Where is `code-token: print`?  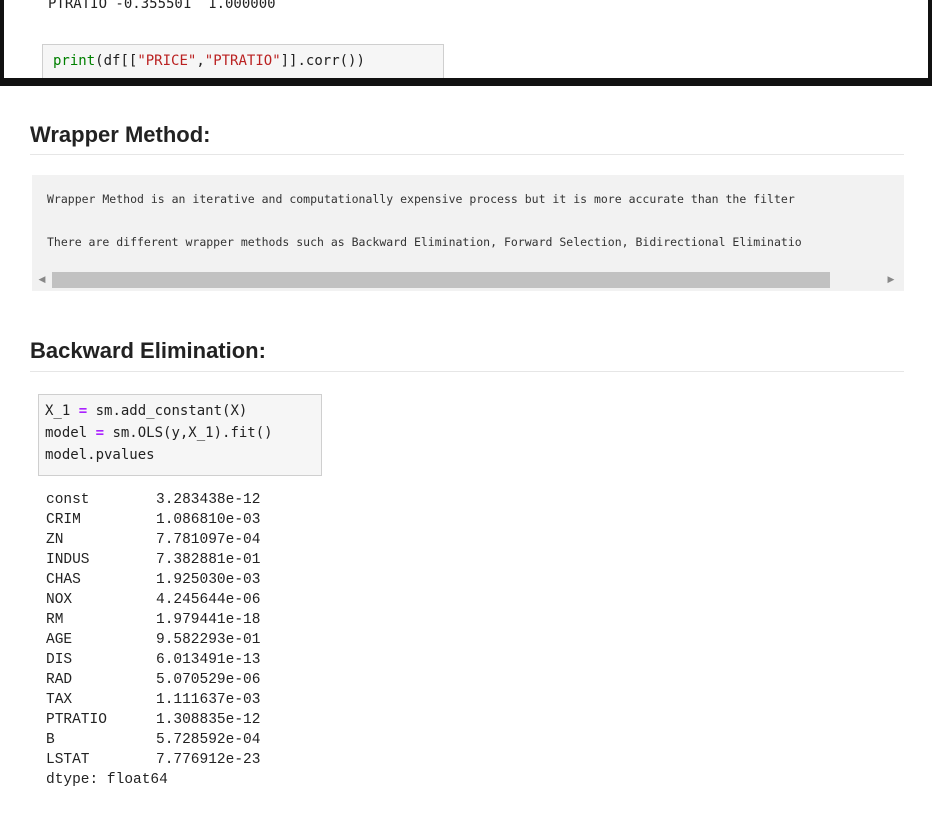
code-token: print is located at coordinates (74, 61).